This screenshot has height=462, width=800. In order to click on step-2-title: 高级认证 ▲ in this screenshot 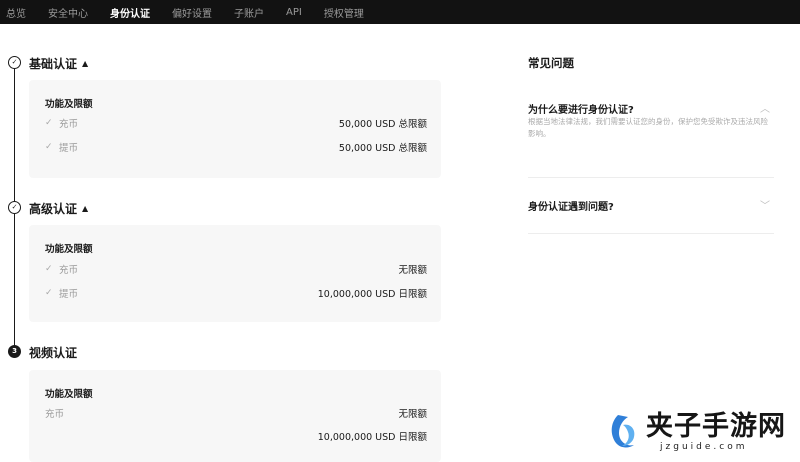, I will do `click(58, 208)`.